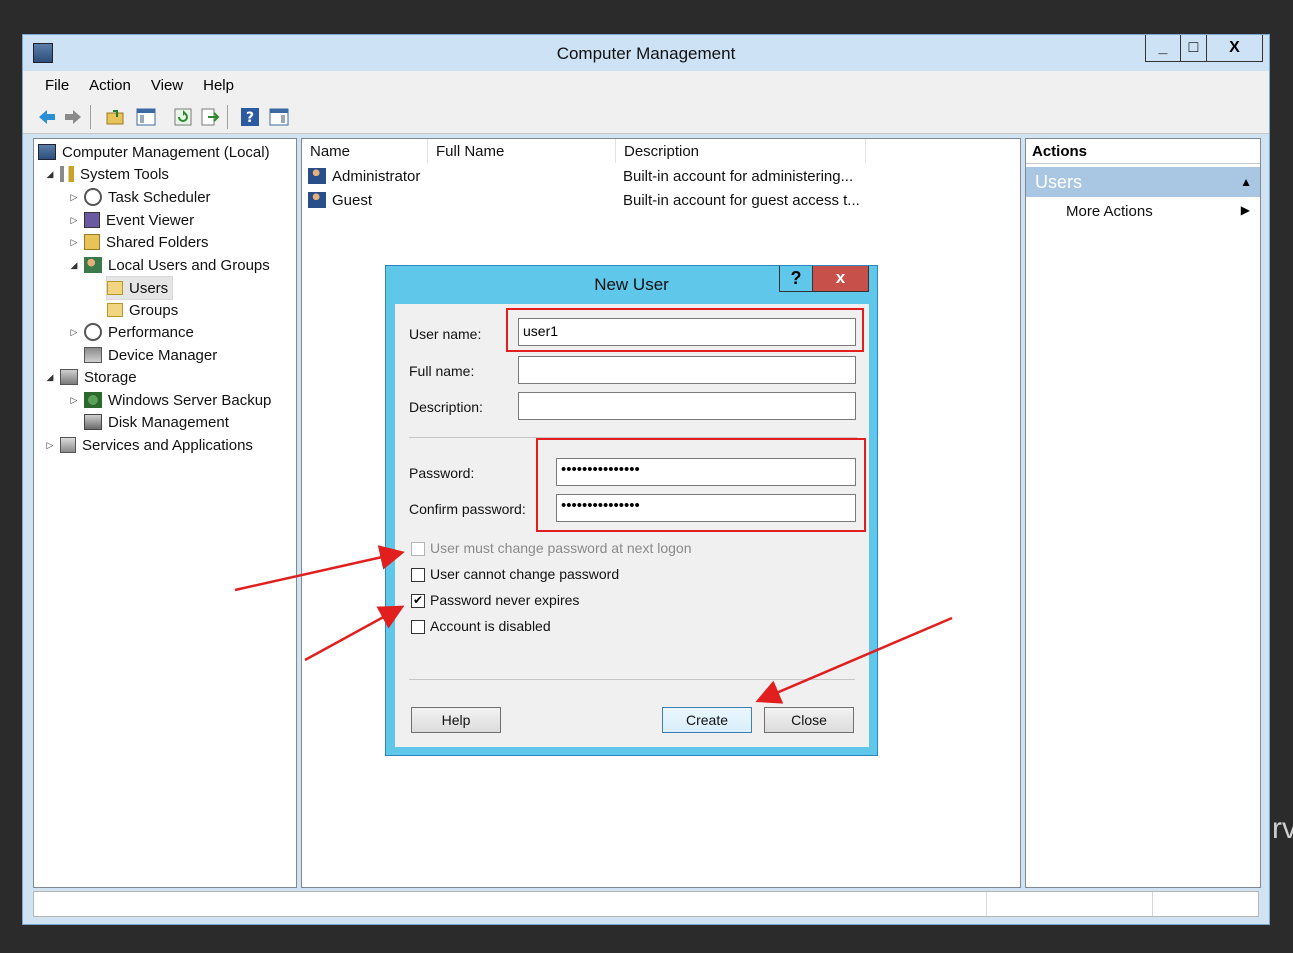 Image resolution: width=1293 pixels, height=953 pixels. What do you see at coordinates (854, 660) in the screenshot?
I see `arrow-to-create-button` at bounding box center [854, 660].